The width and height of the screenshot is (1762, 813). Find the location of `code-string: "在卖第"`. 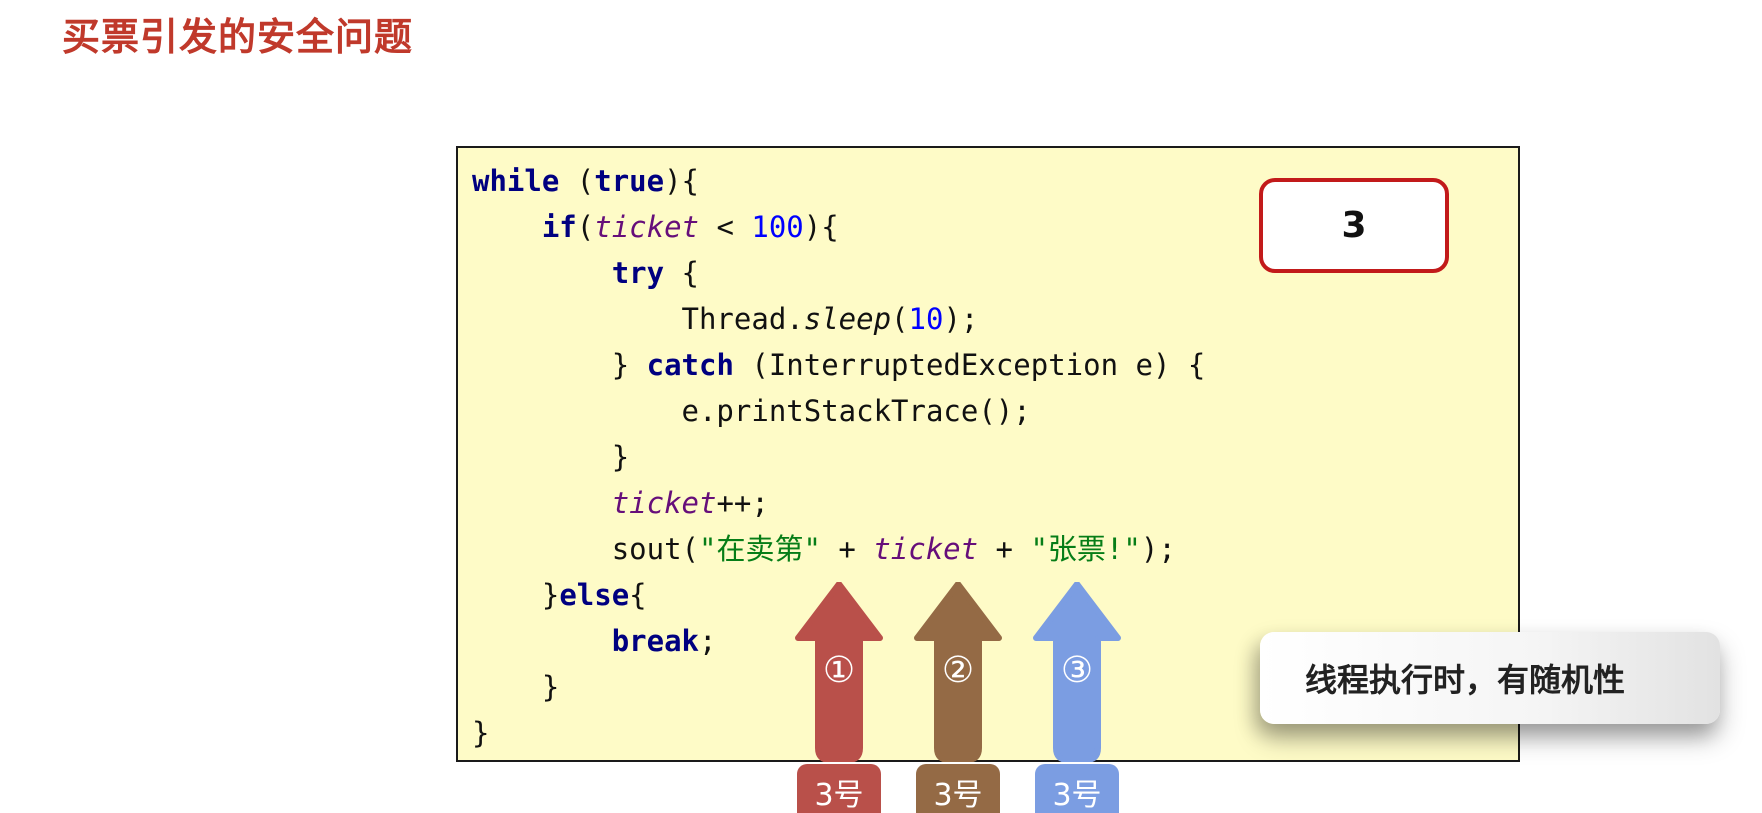

code-string: "在卖第" is located at coordinates (760, 549).